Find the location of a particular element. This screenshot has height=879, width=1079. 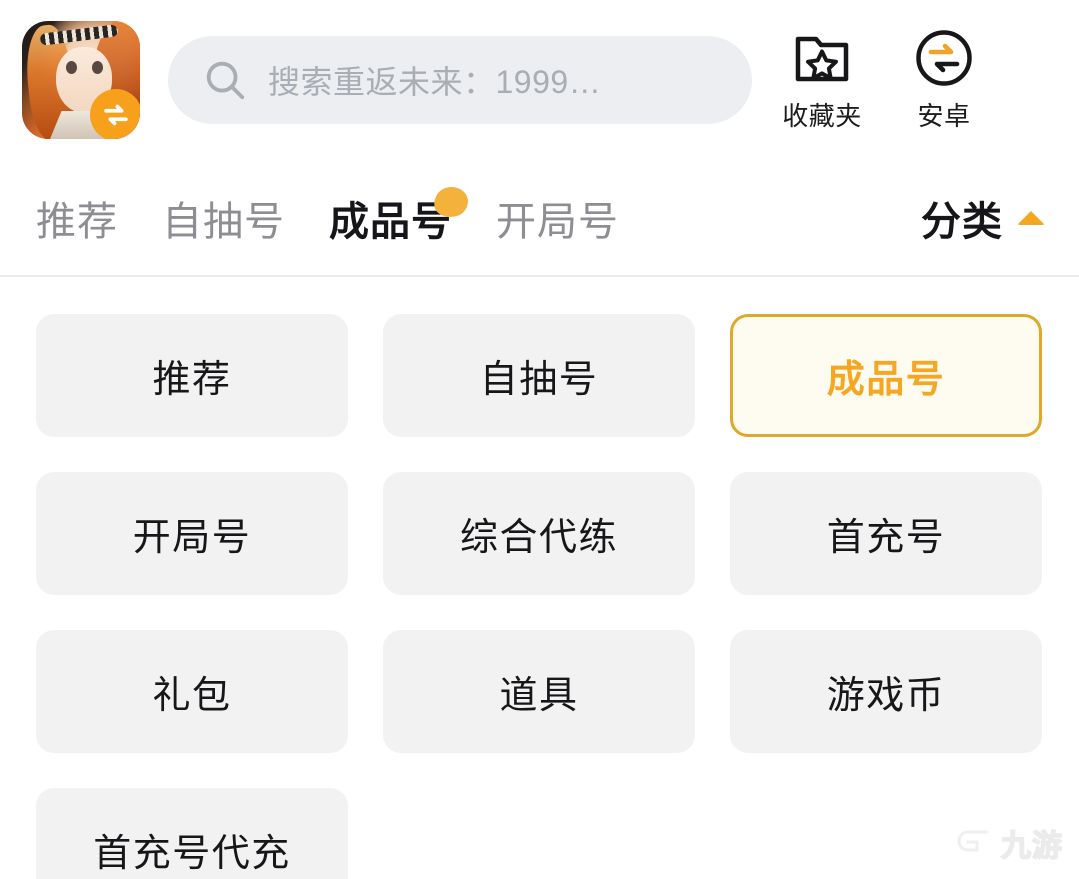

category-chip-game-currency: 游戏币 is located at coordinates (886, 691).